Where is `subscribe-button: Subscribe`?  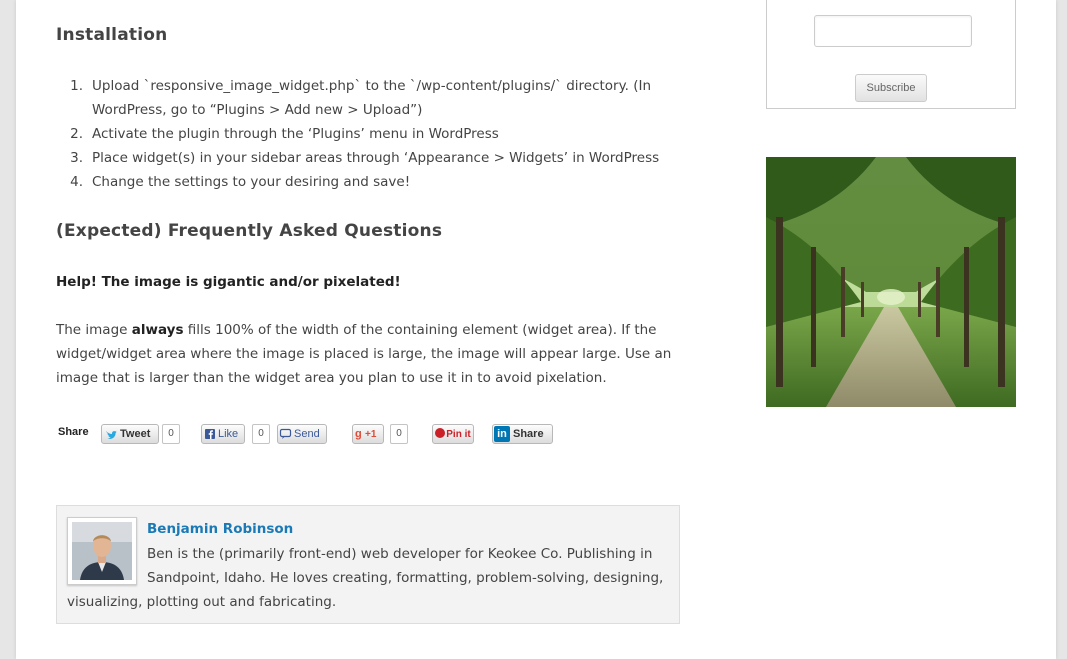
subscribe-button: Subscribe is located at coordinates (891, 88).